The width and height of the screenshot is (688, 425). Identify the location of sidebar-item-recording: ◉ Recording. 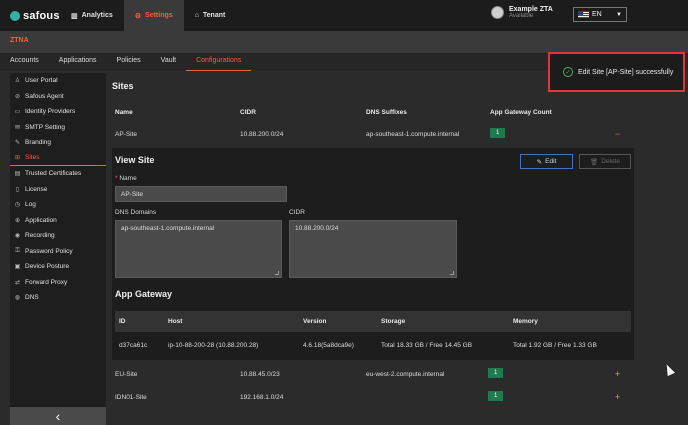
(58, 236).